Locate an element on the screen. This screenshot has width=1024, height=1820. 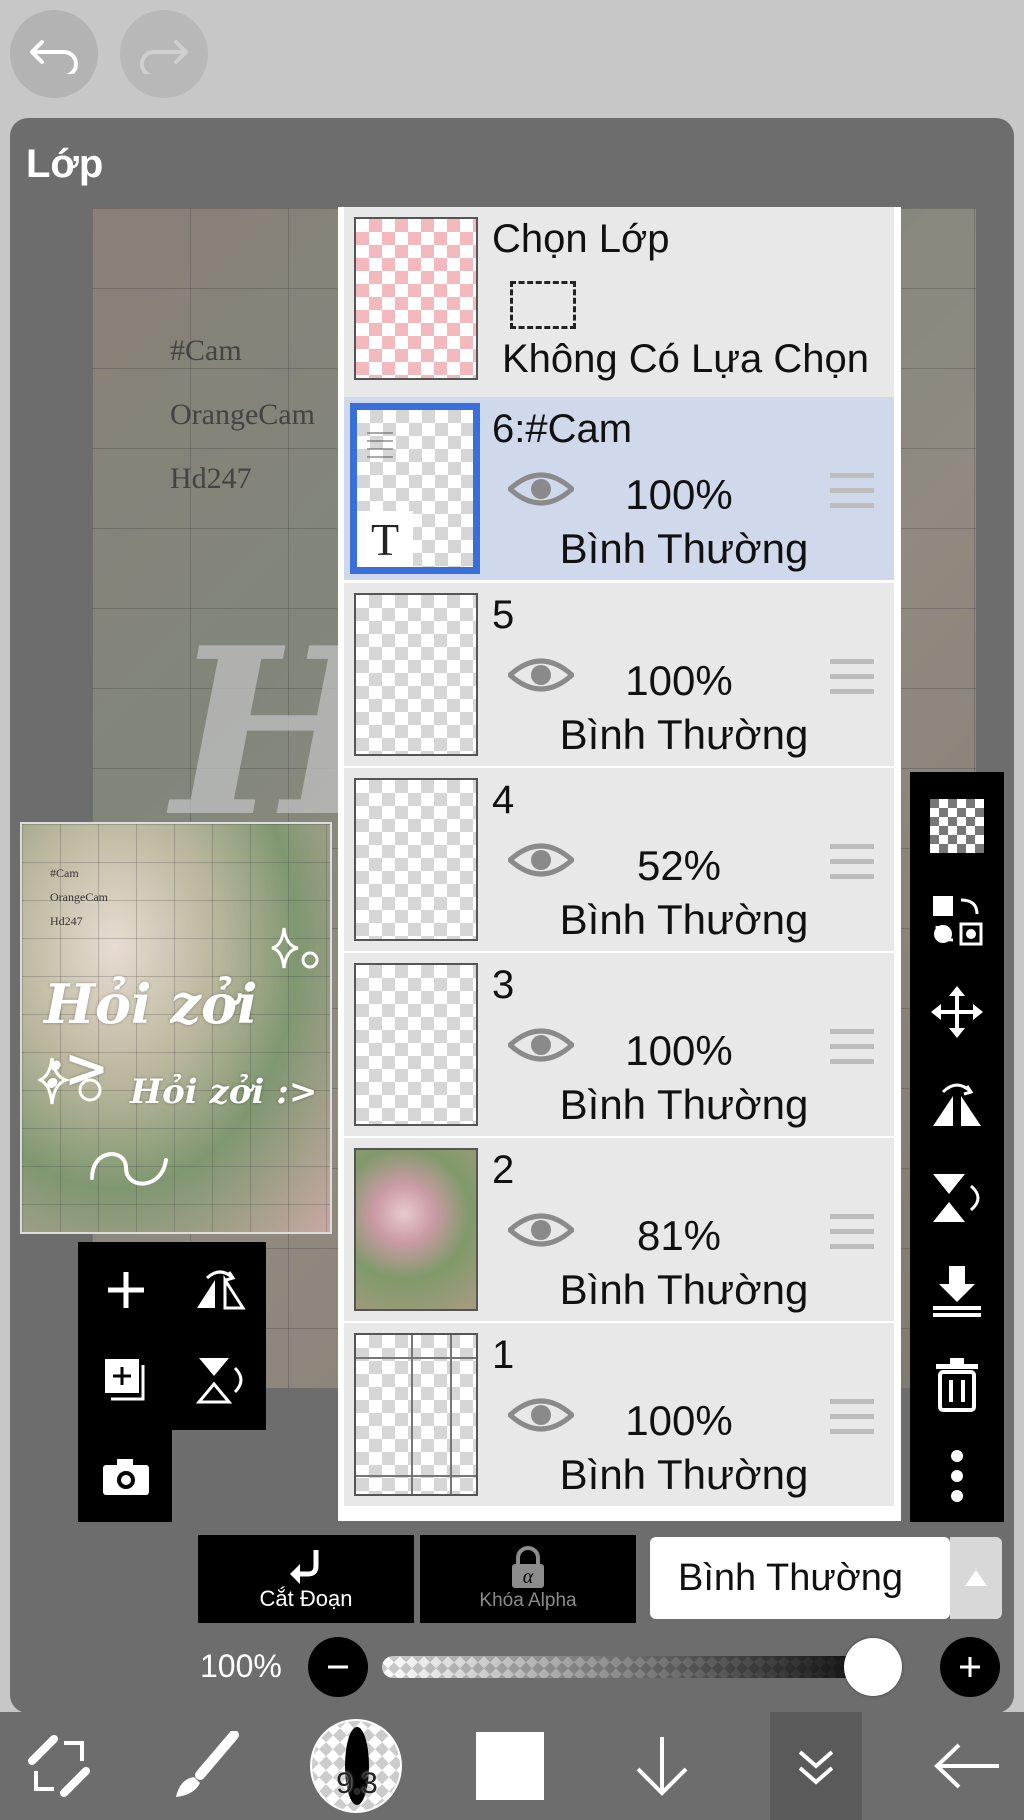
undo-button is located at coordinates (54, 54).